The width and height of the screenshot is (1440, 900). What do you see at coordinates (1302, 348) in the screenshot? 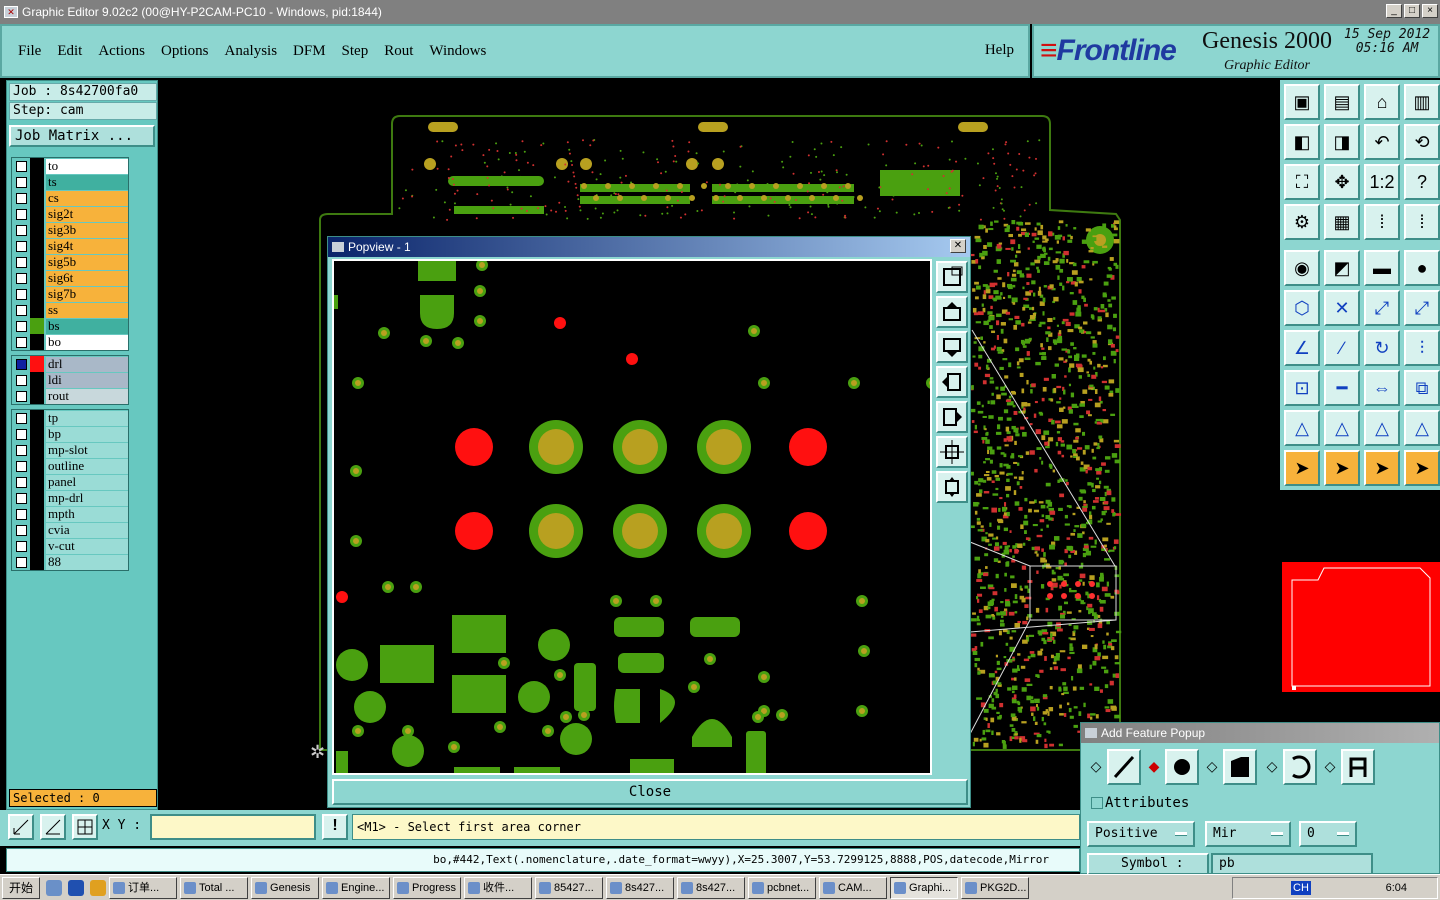
I see `line-red-button: ∠` at bounding box center [1302, 348].